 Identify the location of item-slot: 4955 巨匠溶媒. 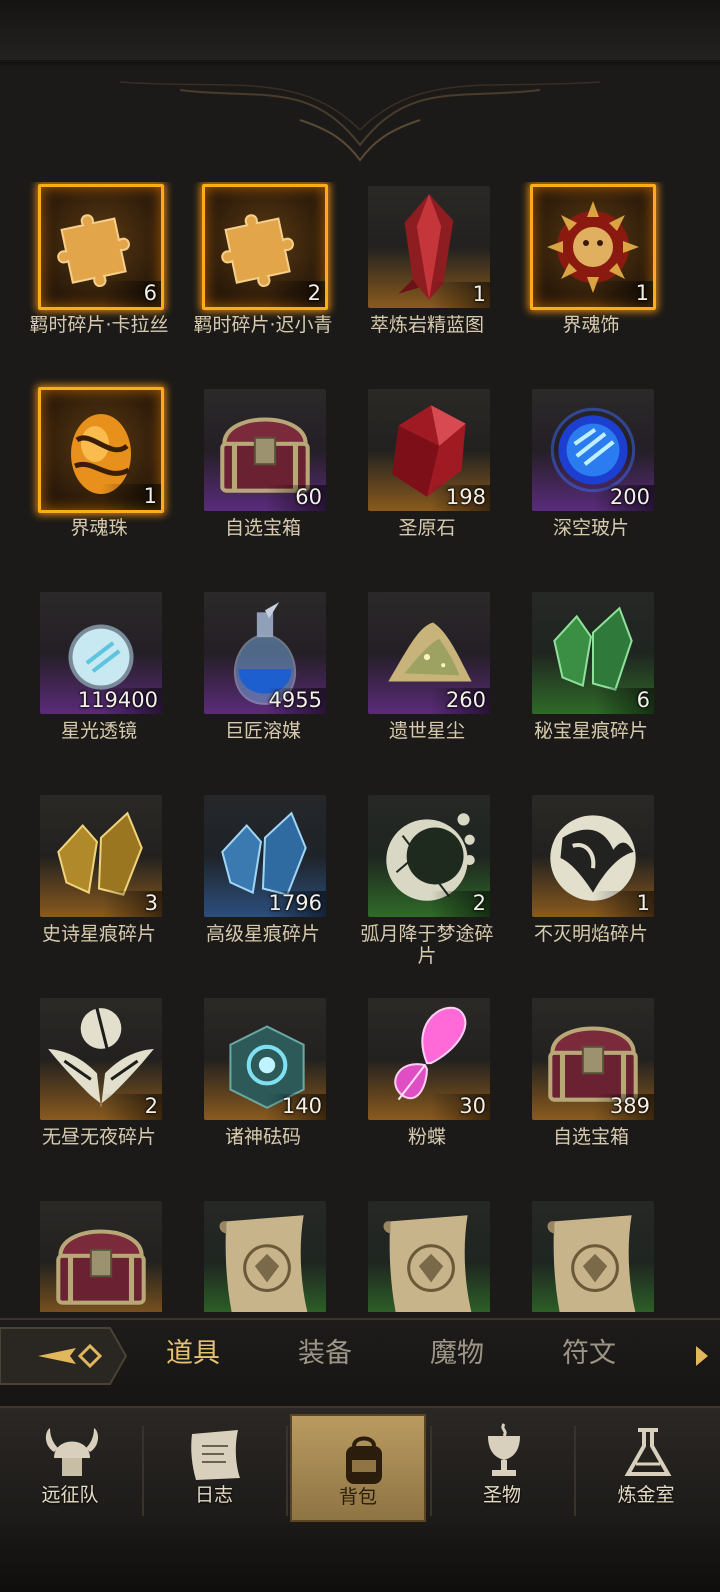
(246, 683).